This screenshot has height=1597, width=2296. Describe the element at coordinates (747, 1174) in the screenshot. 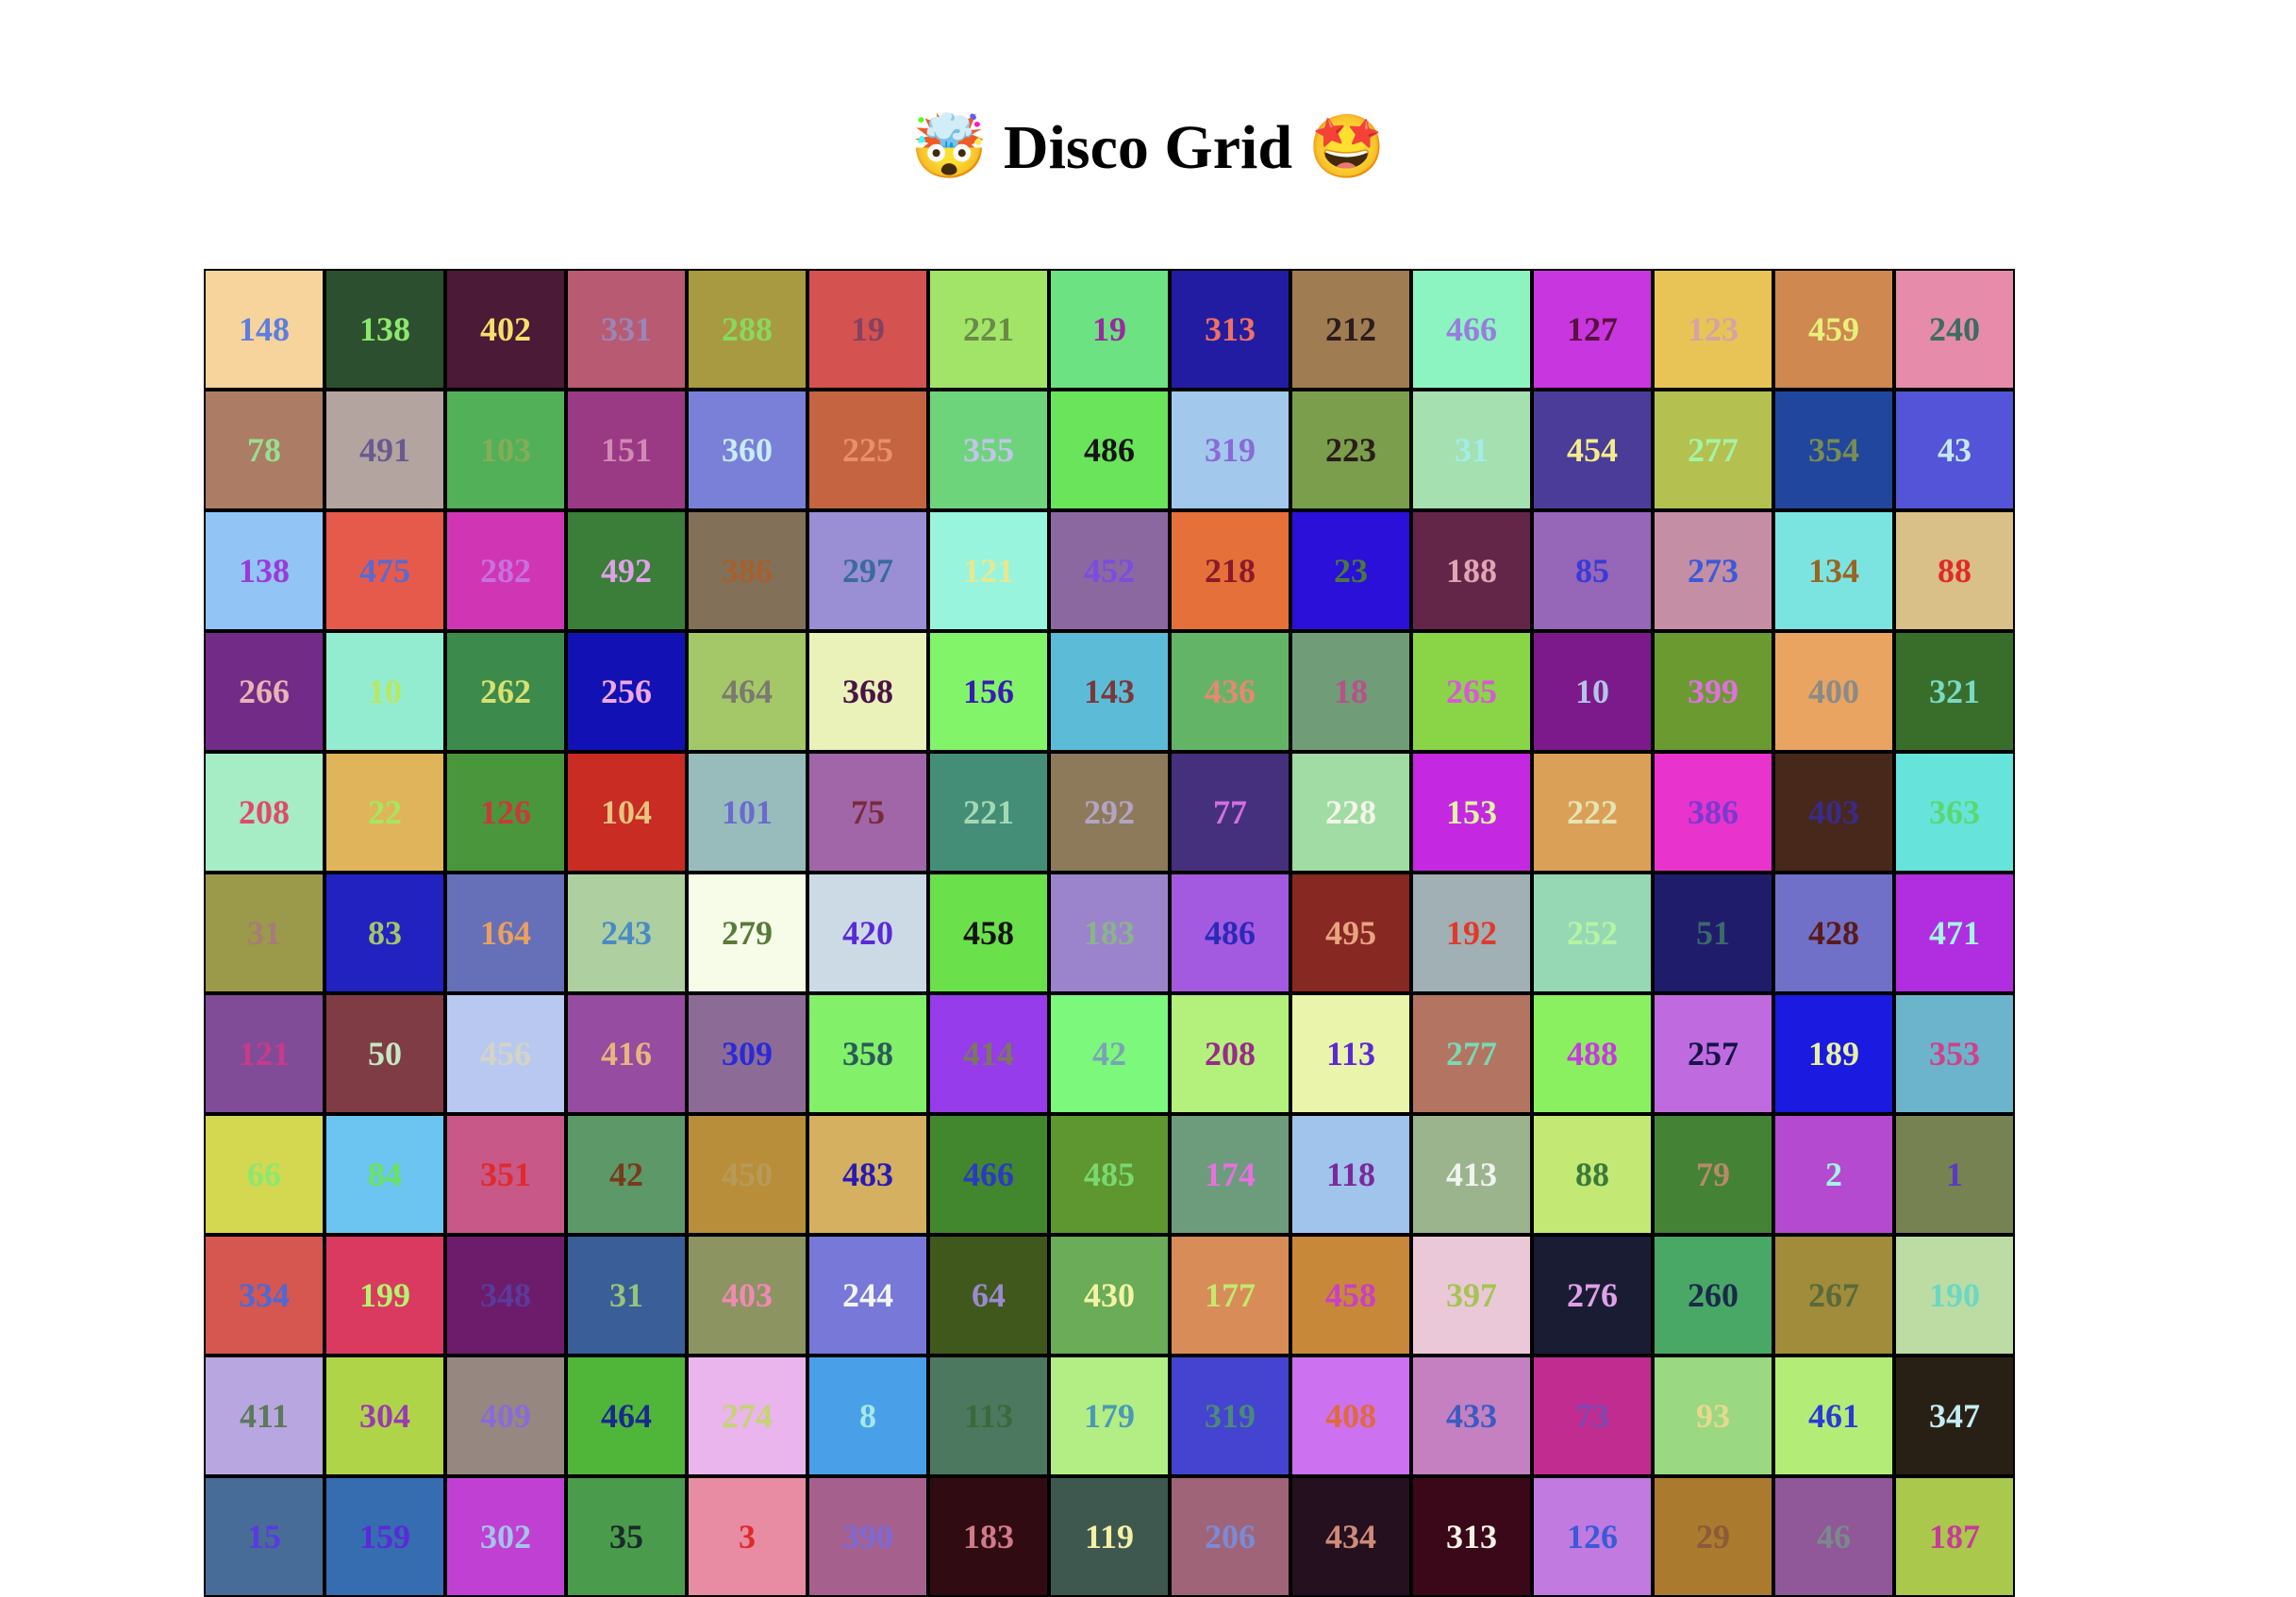

I see `grid-cell: 450` at that location.